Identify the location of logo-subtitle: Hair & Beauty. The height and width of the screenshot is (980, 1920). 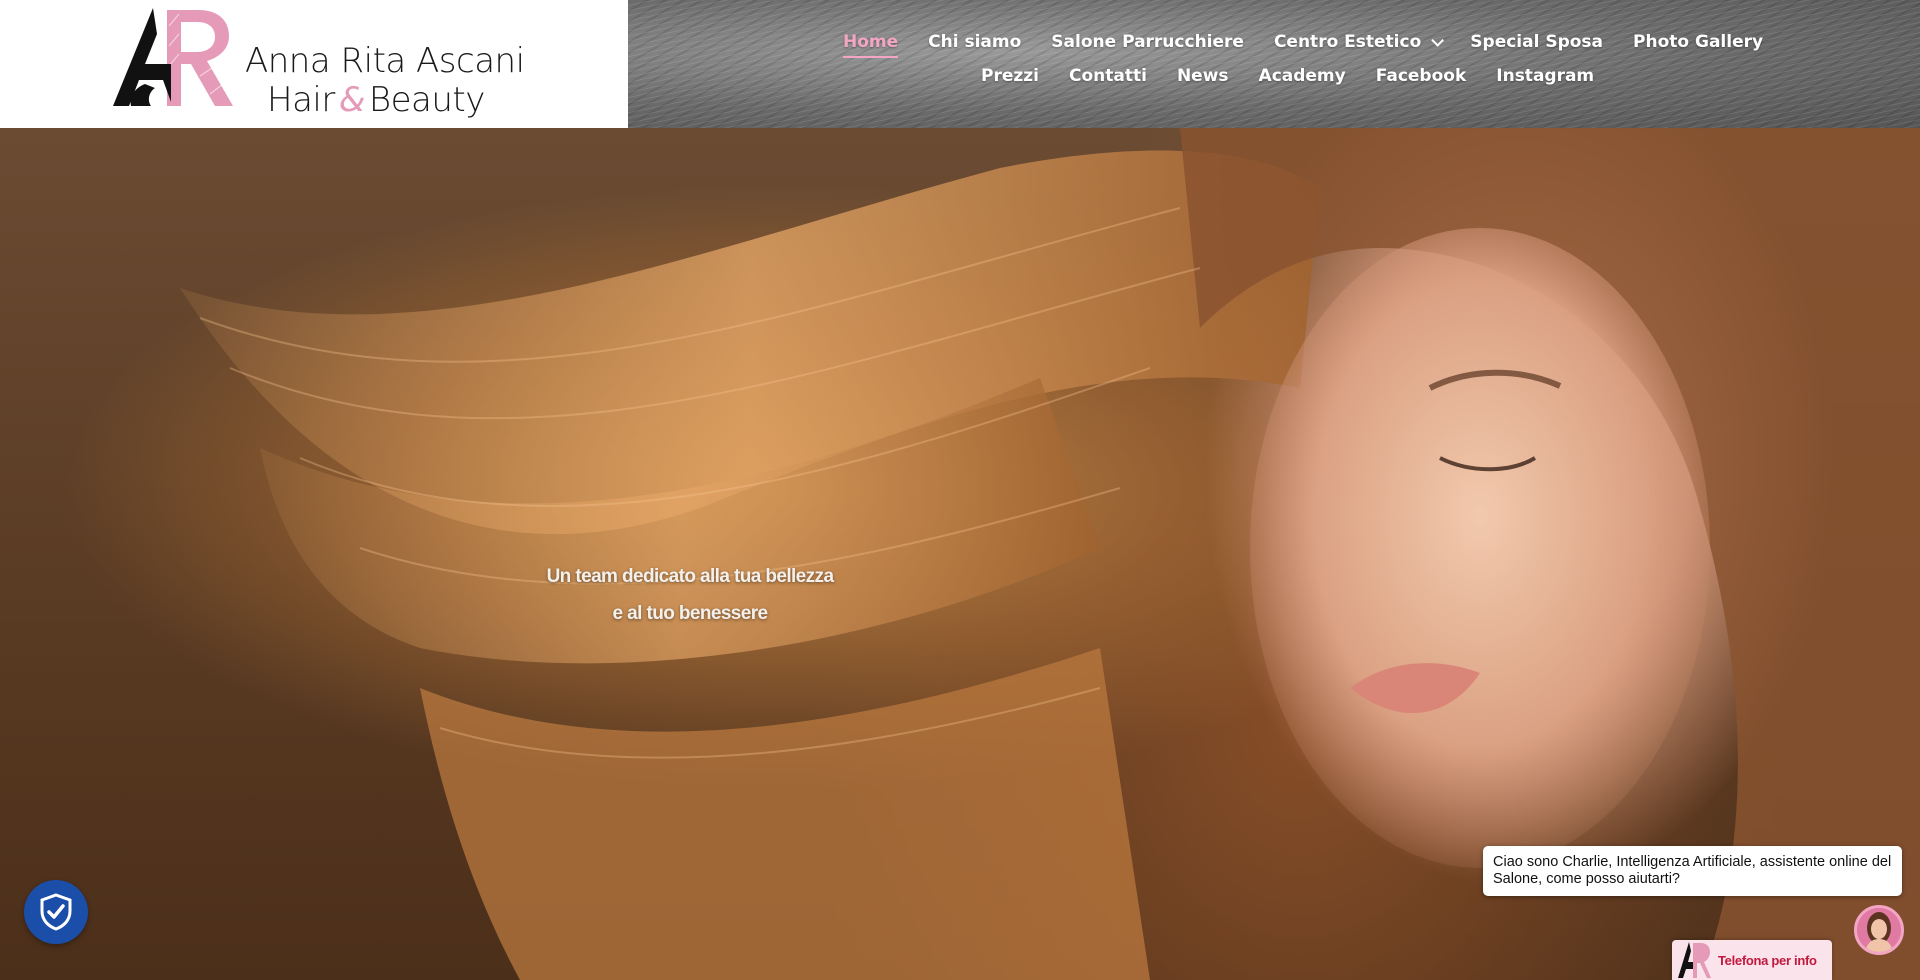
(385, 100).